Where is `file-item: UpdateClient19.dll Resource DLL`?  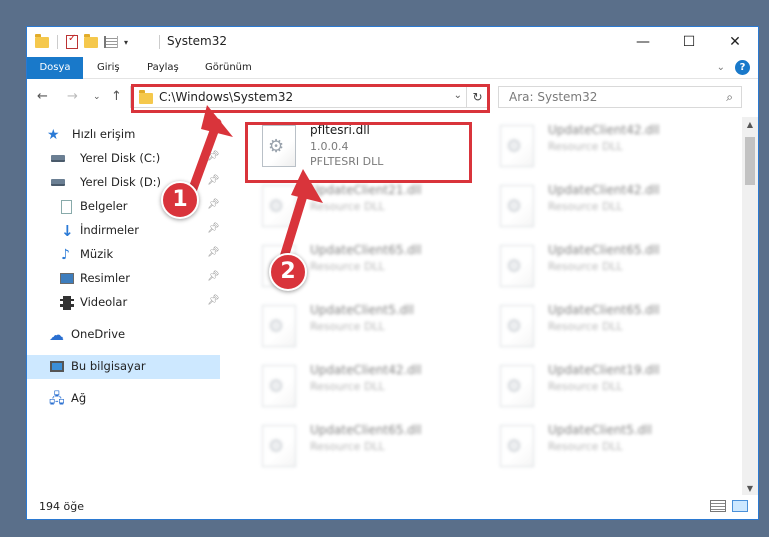
file-item: UpdateClient19.dll Resource DLL is located at coordinates (595, 387).